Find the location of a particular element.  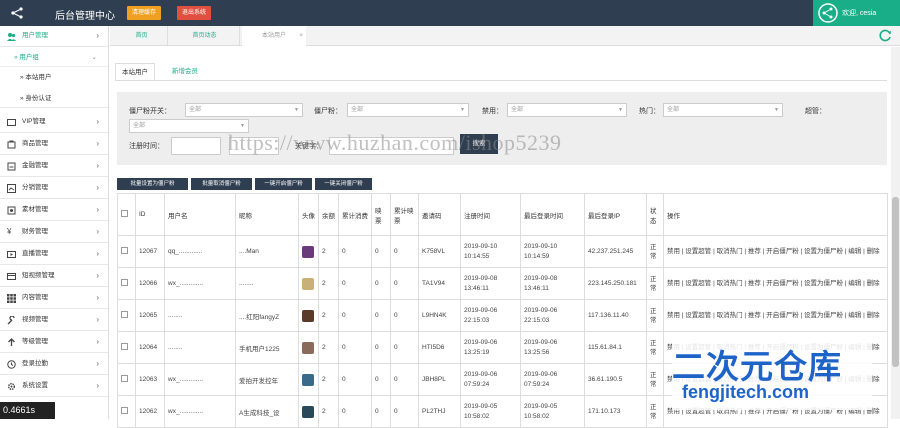

login-icon is located at coordinates (11, 364).